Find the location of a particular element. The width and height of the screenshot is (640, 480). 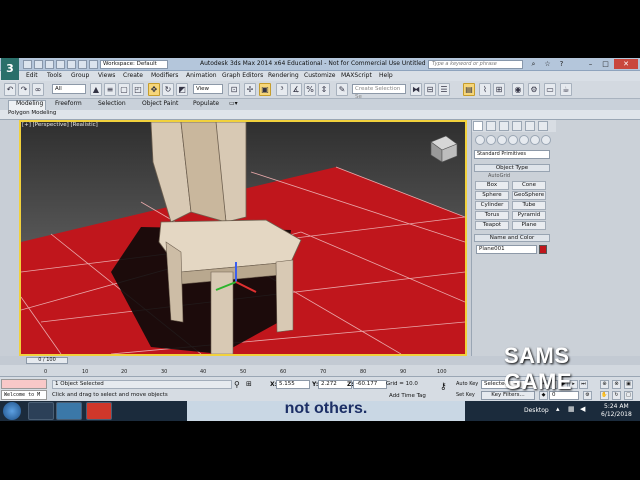

cameras-icon is located at coordinates (513, 140).